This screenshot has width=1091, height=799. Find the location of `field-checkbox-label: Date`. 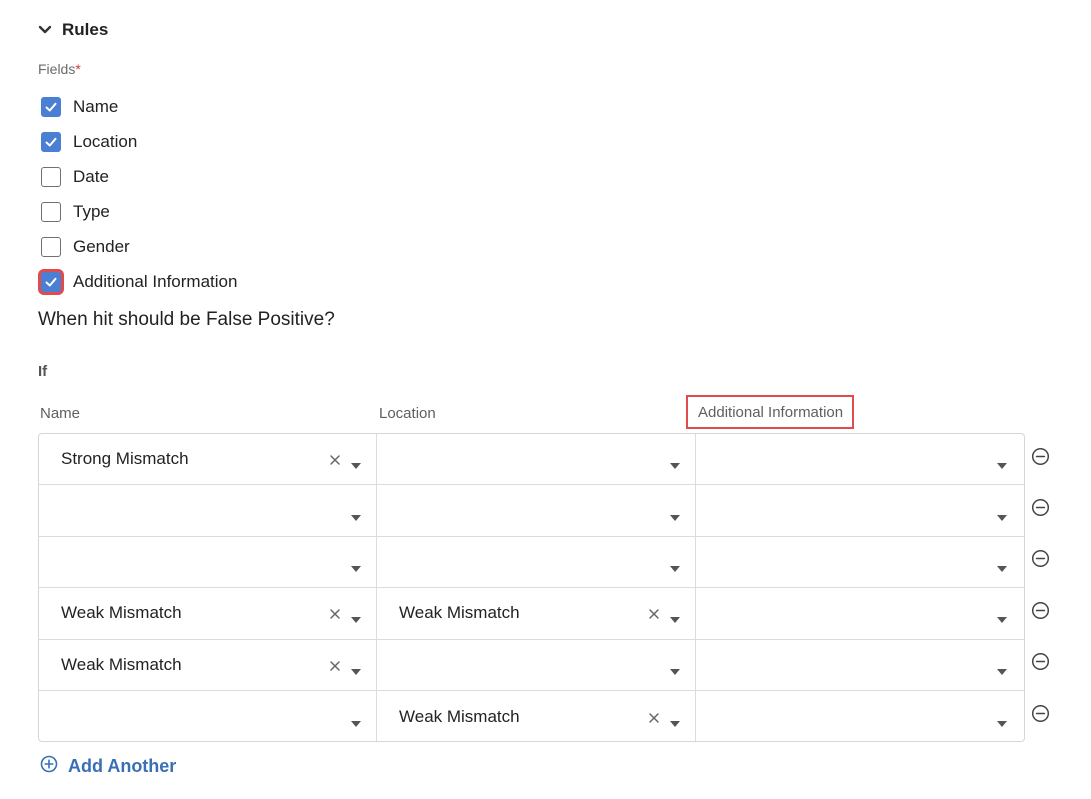

field-checkbox-label: Date is located at coordinates (91, 177).